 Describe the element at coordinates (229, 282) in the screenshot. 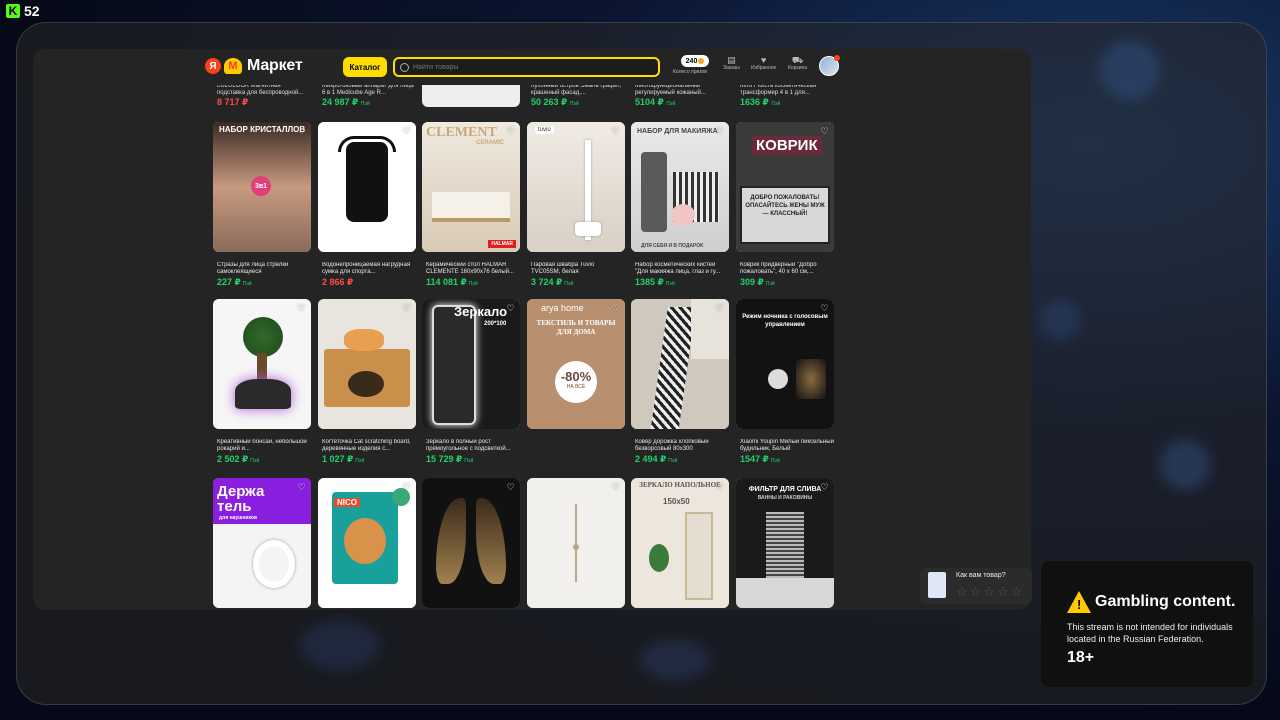

I see `price-value: 227 ₽` at that location.